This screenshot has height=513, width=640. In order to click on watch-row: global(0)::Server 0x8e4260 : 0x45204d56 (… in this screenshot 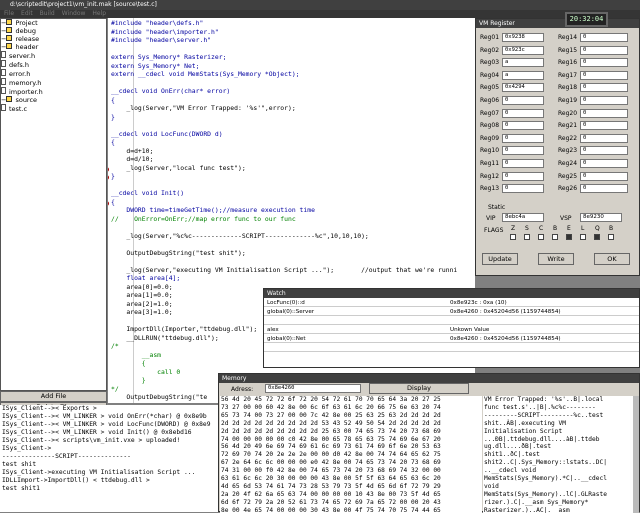, I will do `click(451, 312)`.